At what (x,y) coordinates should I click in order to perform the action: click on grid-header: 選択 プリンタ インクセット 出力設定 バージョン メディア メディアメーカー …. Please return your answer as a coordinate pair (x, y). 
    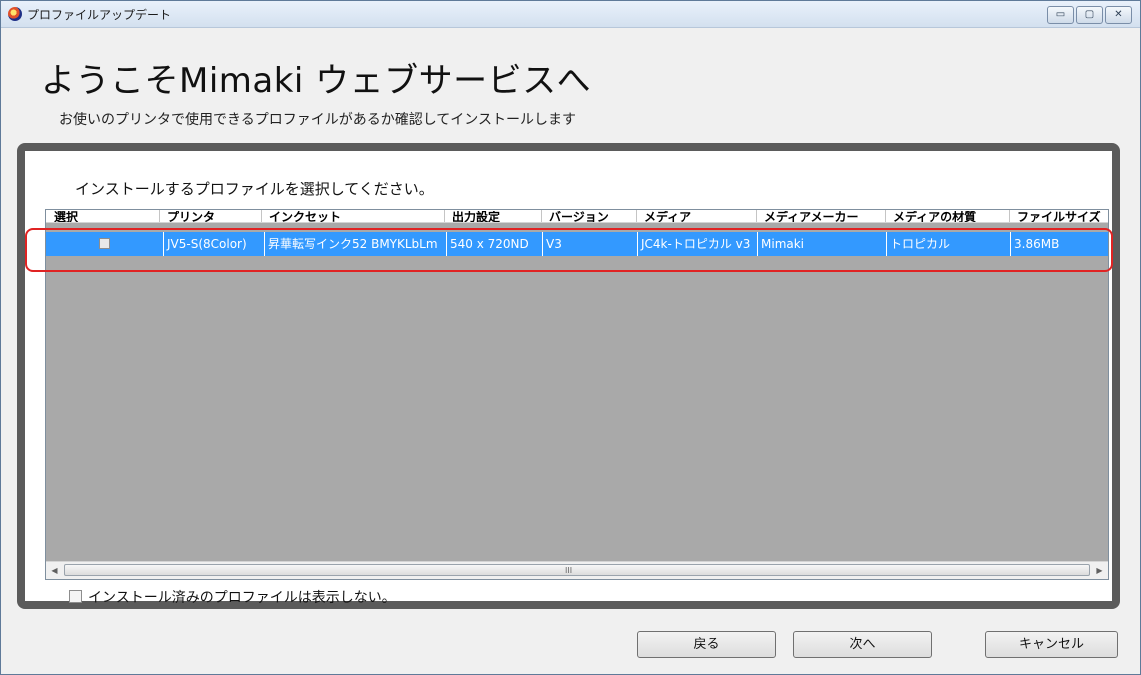
    Looking at the image, I should click on (577, 216).